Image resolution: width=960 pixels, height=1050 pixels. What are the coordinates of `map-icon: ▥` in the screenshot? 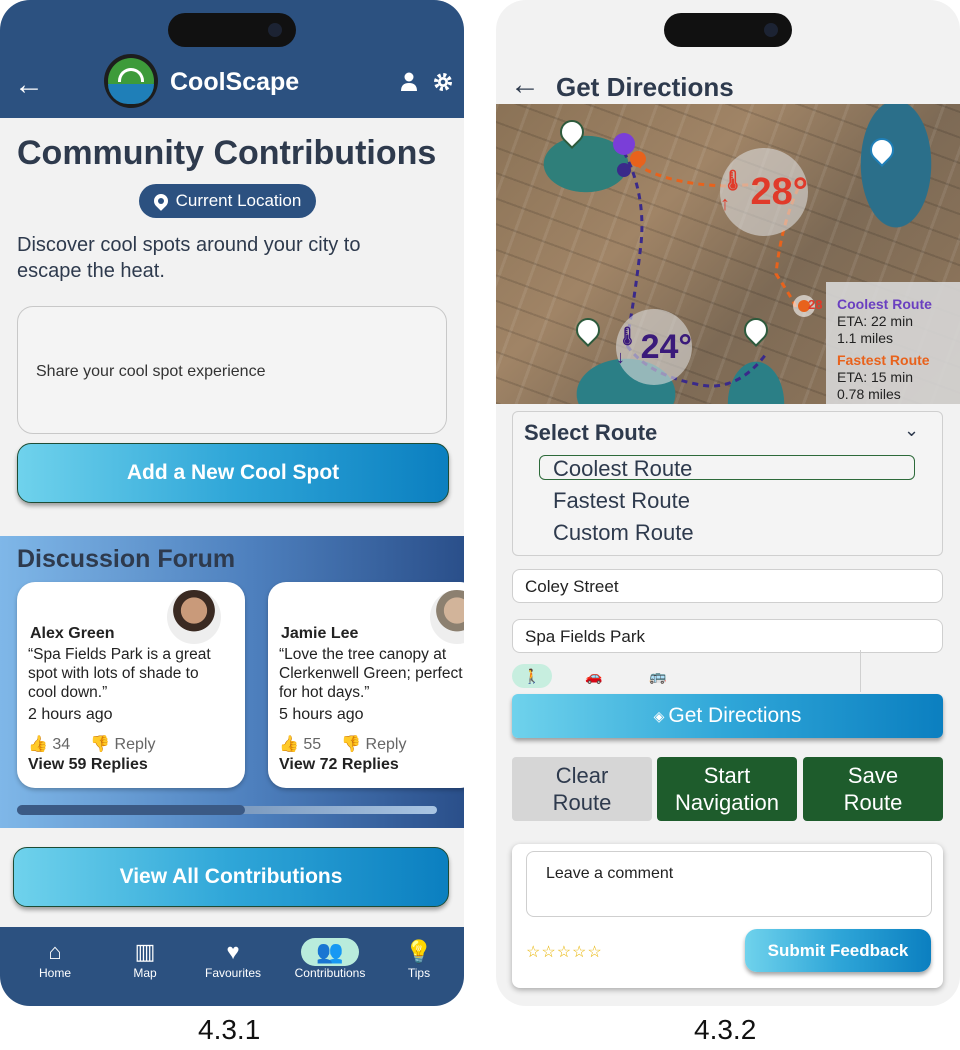 It's located at (145, 951).